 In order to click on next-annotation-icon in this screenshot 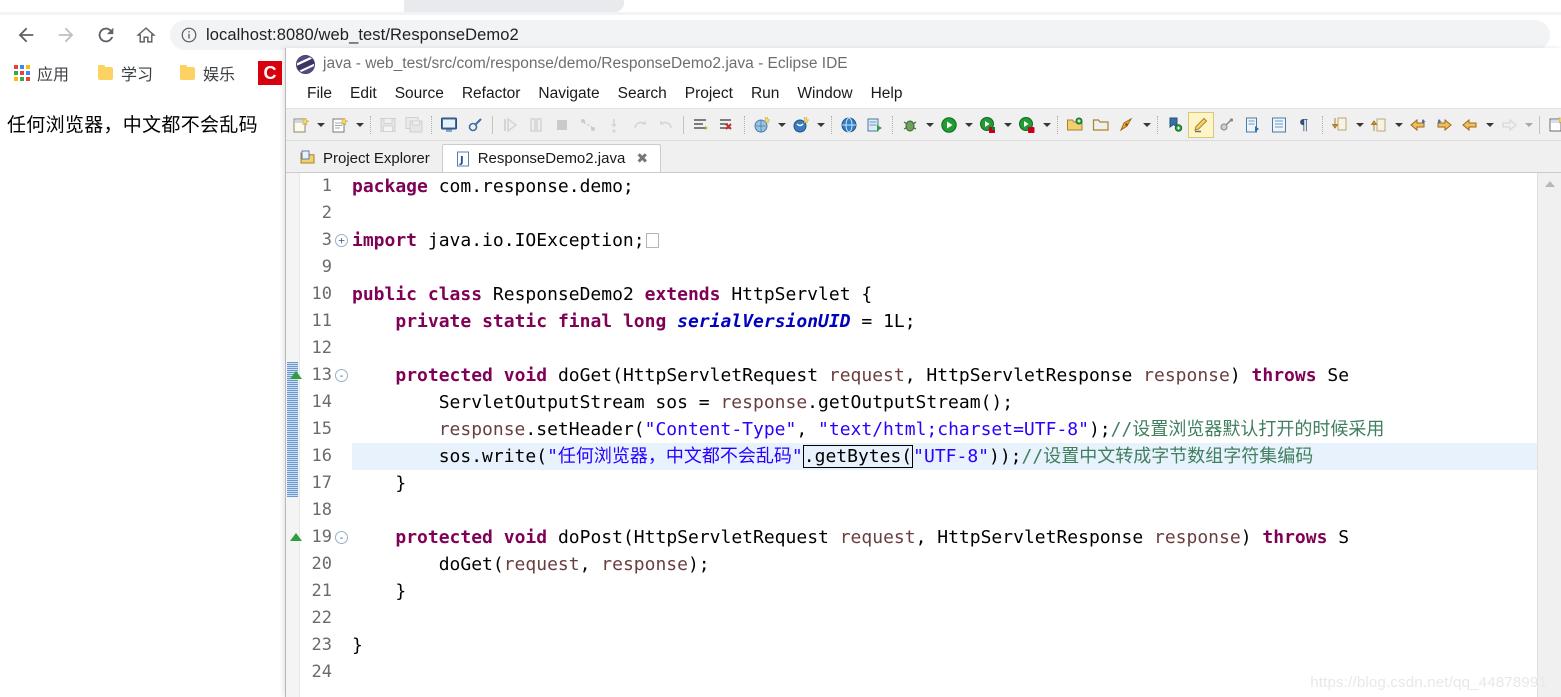, I will do `click(701, 125)`.